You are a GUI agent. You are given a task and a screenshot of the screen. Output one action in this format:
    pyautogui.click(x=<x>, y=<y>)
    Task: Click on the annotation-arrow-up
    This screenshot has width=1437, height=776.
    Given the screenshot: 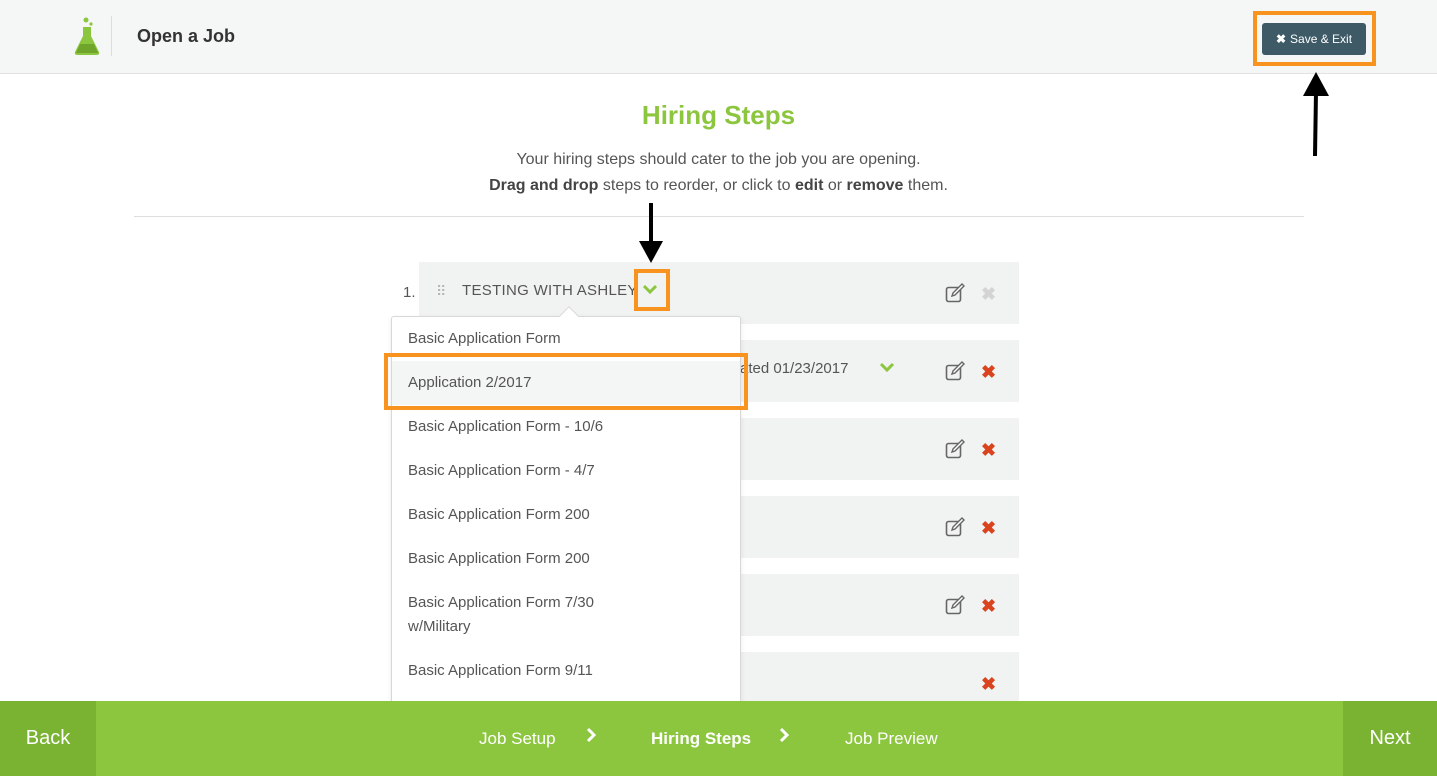 What is the action you would take?
    pyautogui.click(x=1316, y=114)
    